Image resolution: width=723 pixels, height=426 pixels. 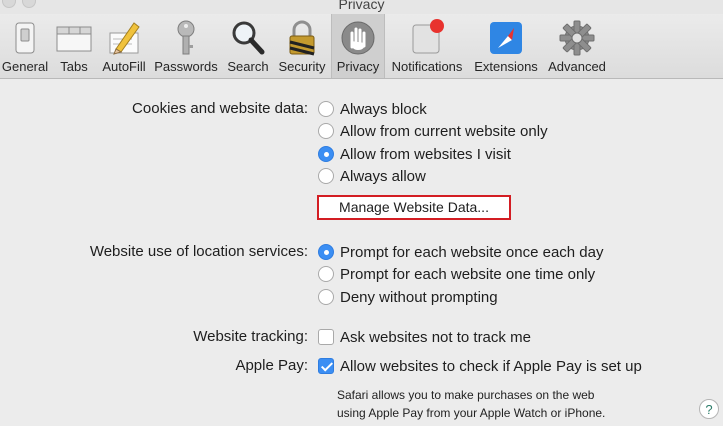 I want to click on apple-pay-label: Apple Pay:, so click(x=271, y=365).